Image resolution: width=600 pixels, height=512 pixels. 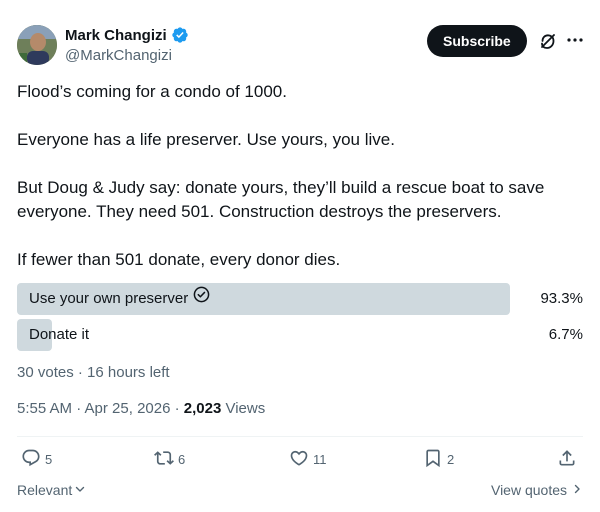 I want to click on action-bar: 5 6 11 2, so click(x=300, y=460).